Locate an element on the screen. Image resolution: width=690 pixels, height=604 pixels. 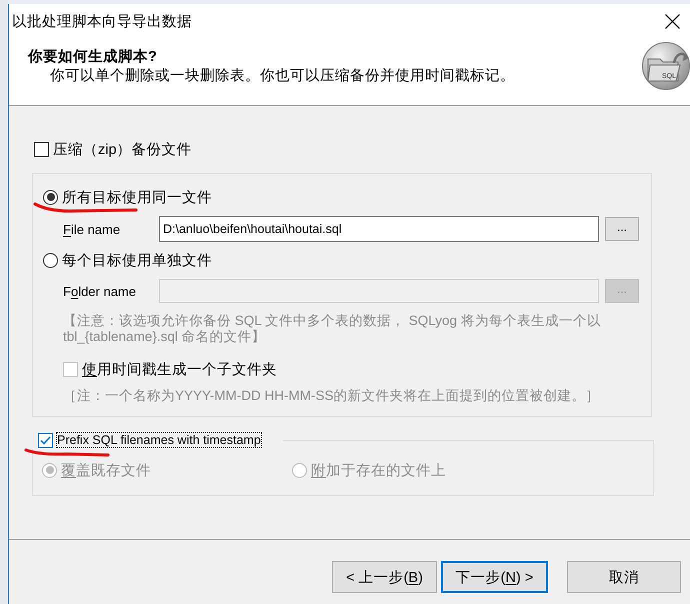
wizard-button: 下一步(N) > is located at coordinates (494, 577).